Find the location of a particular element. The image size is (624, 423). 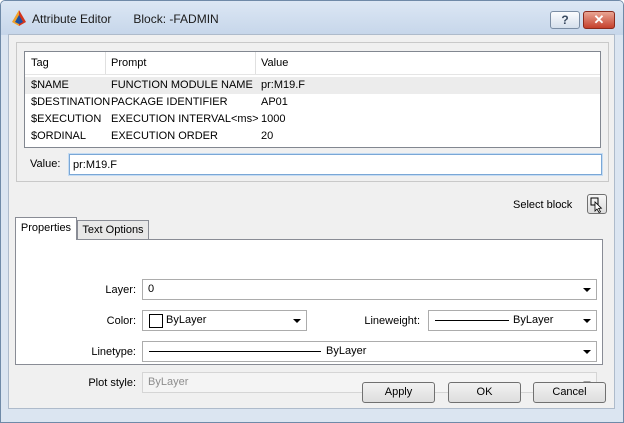

tab-text-options: Text Options is located at coordinates (113, 230).